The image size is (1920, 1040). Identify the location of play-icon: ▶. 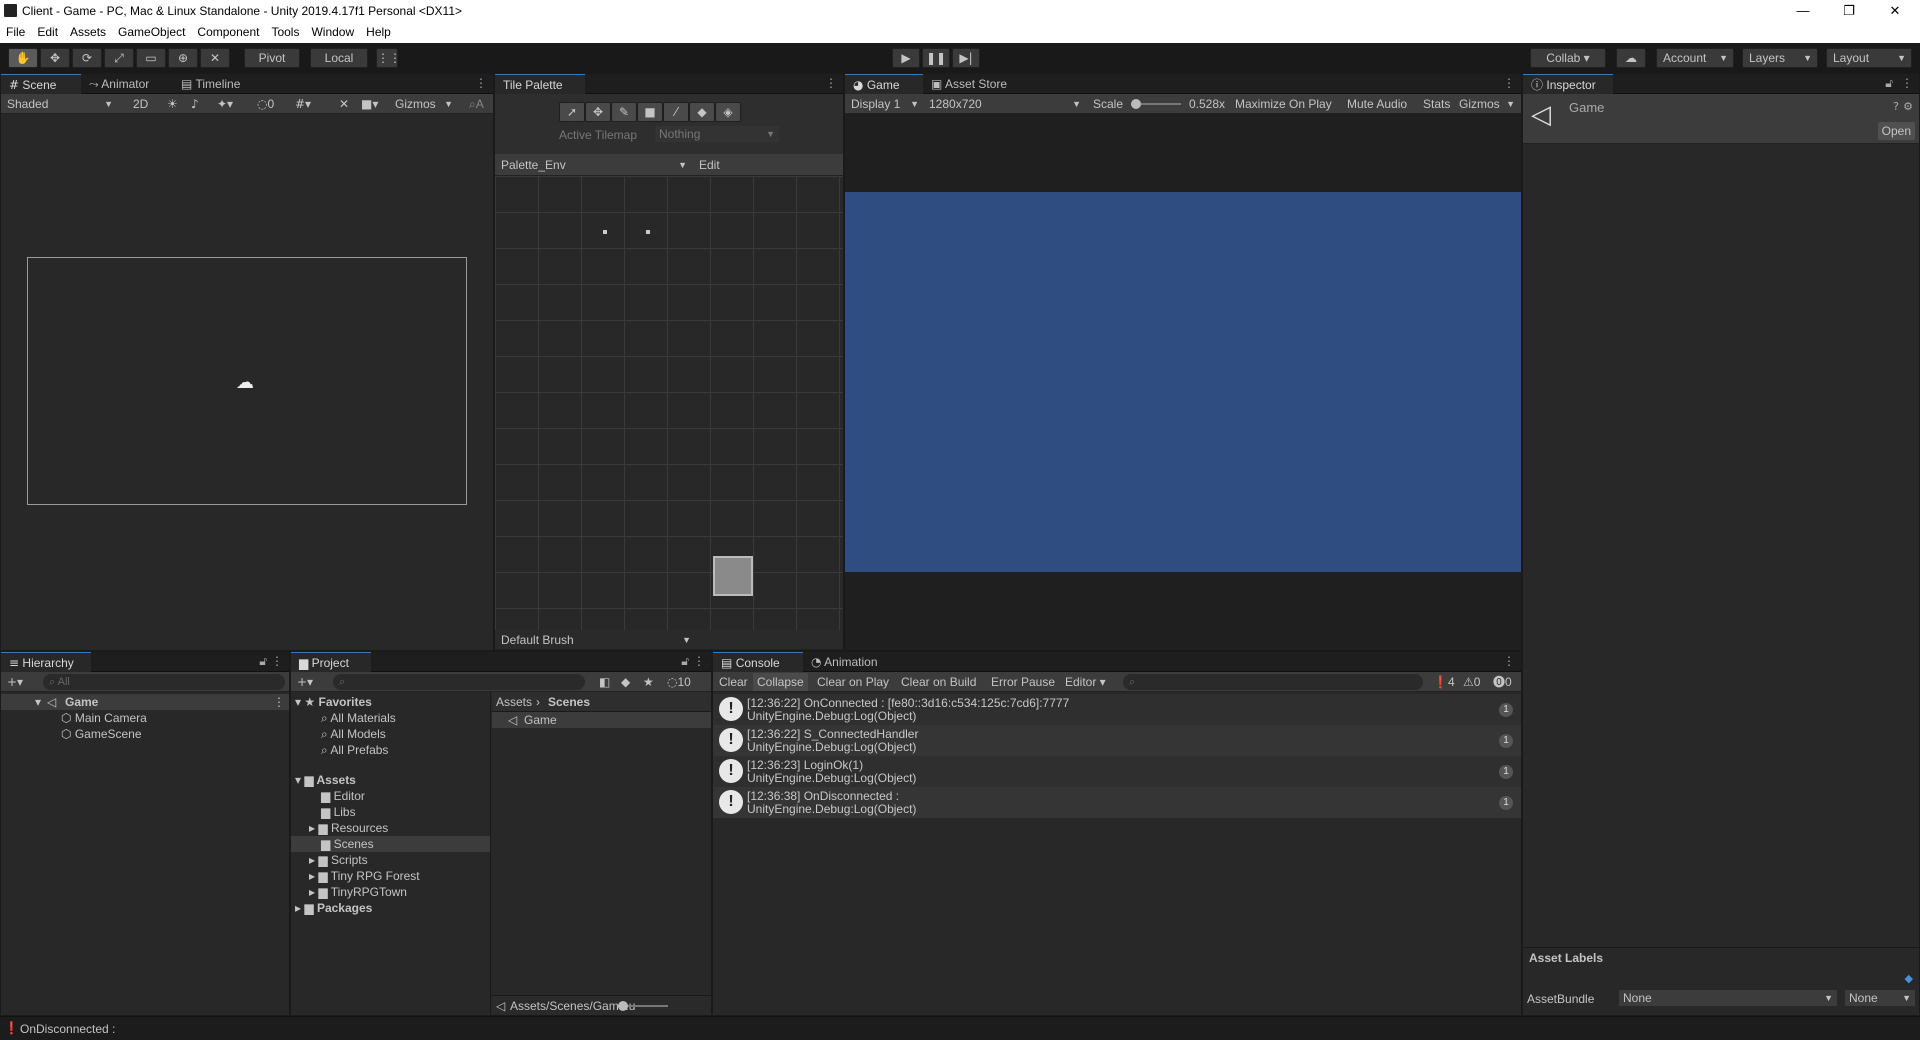
(906, 58).